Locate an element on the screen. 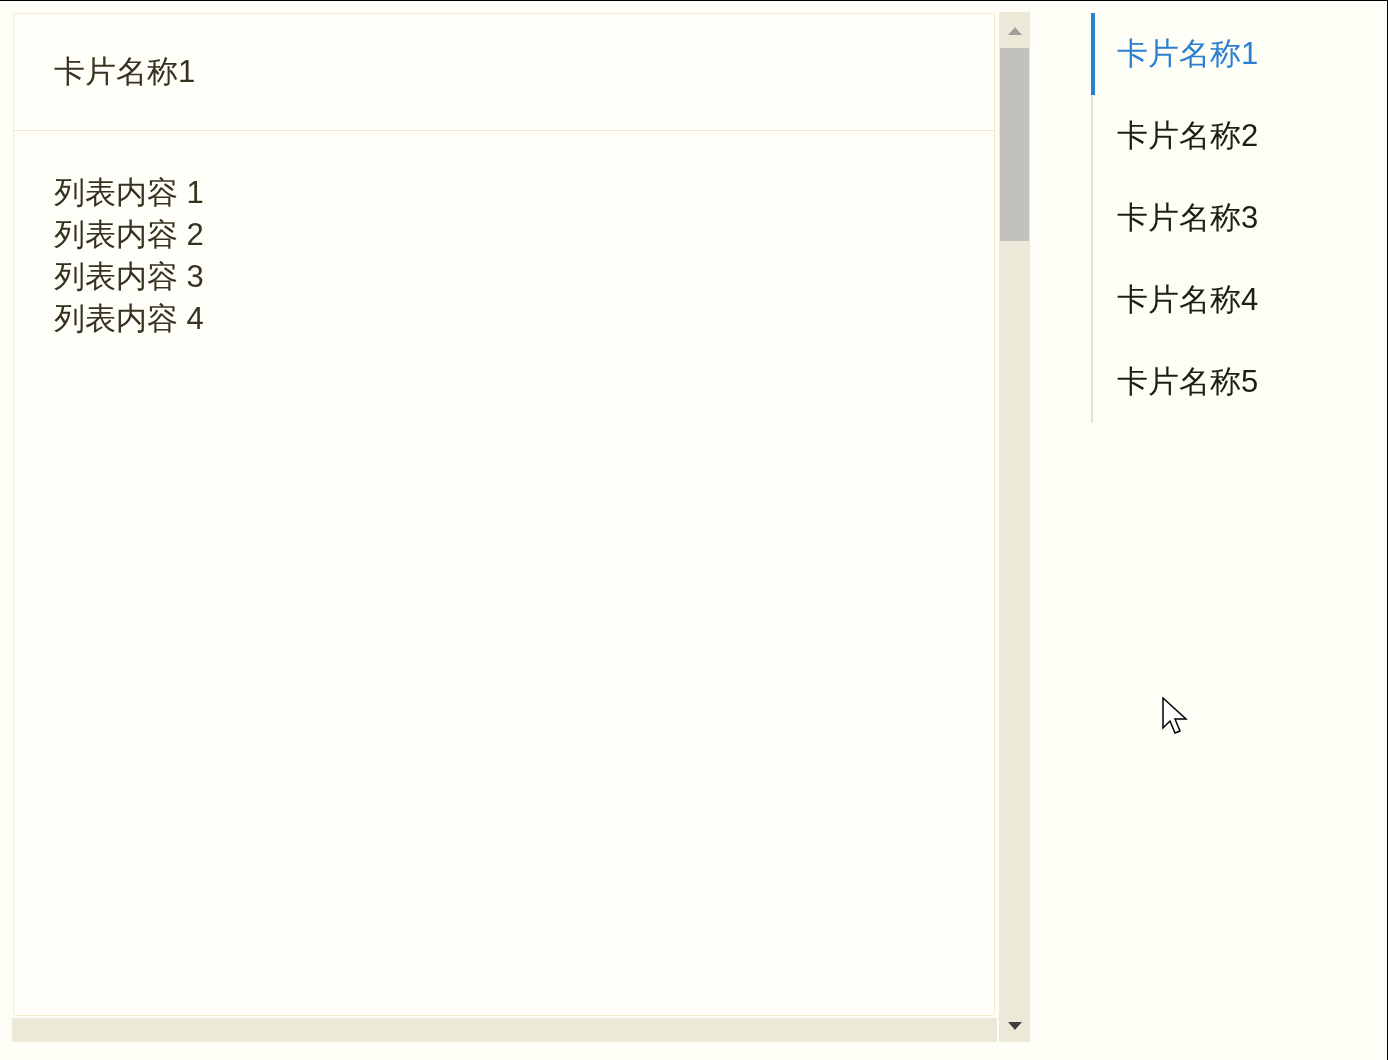  list-item: 列表内容 2 is located at coordinates (129, 235).